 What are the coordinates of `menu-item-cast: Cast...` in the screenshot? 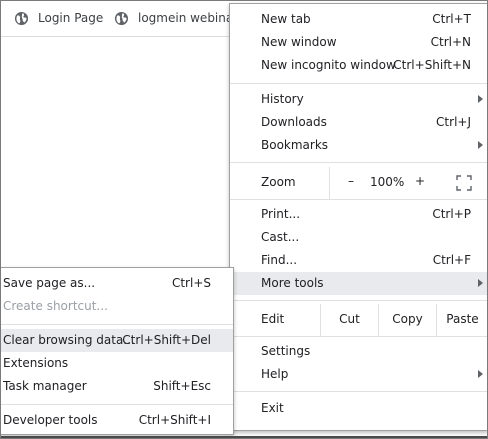 It's located at (358, 237).